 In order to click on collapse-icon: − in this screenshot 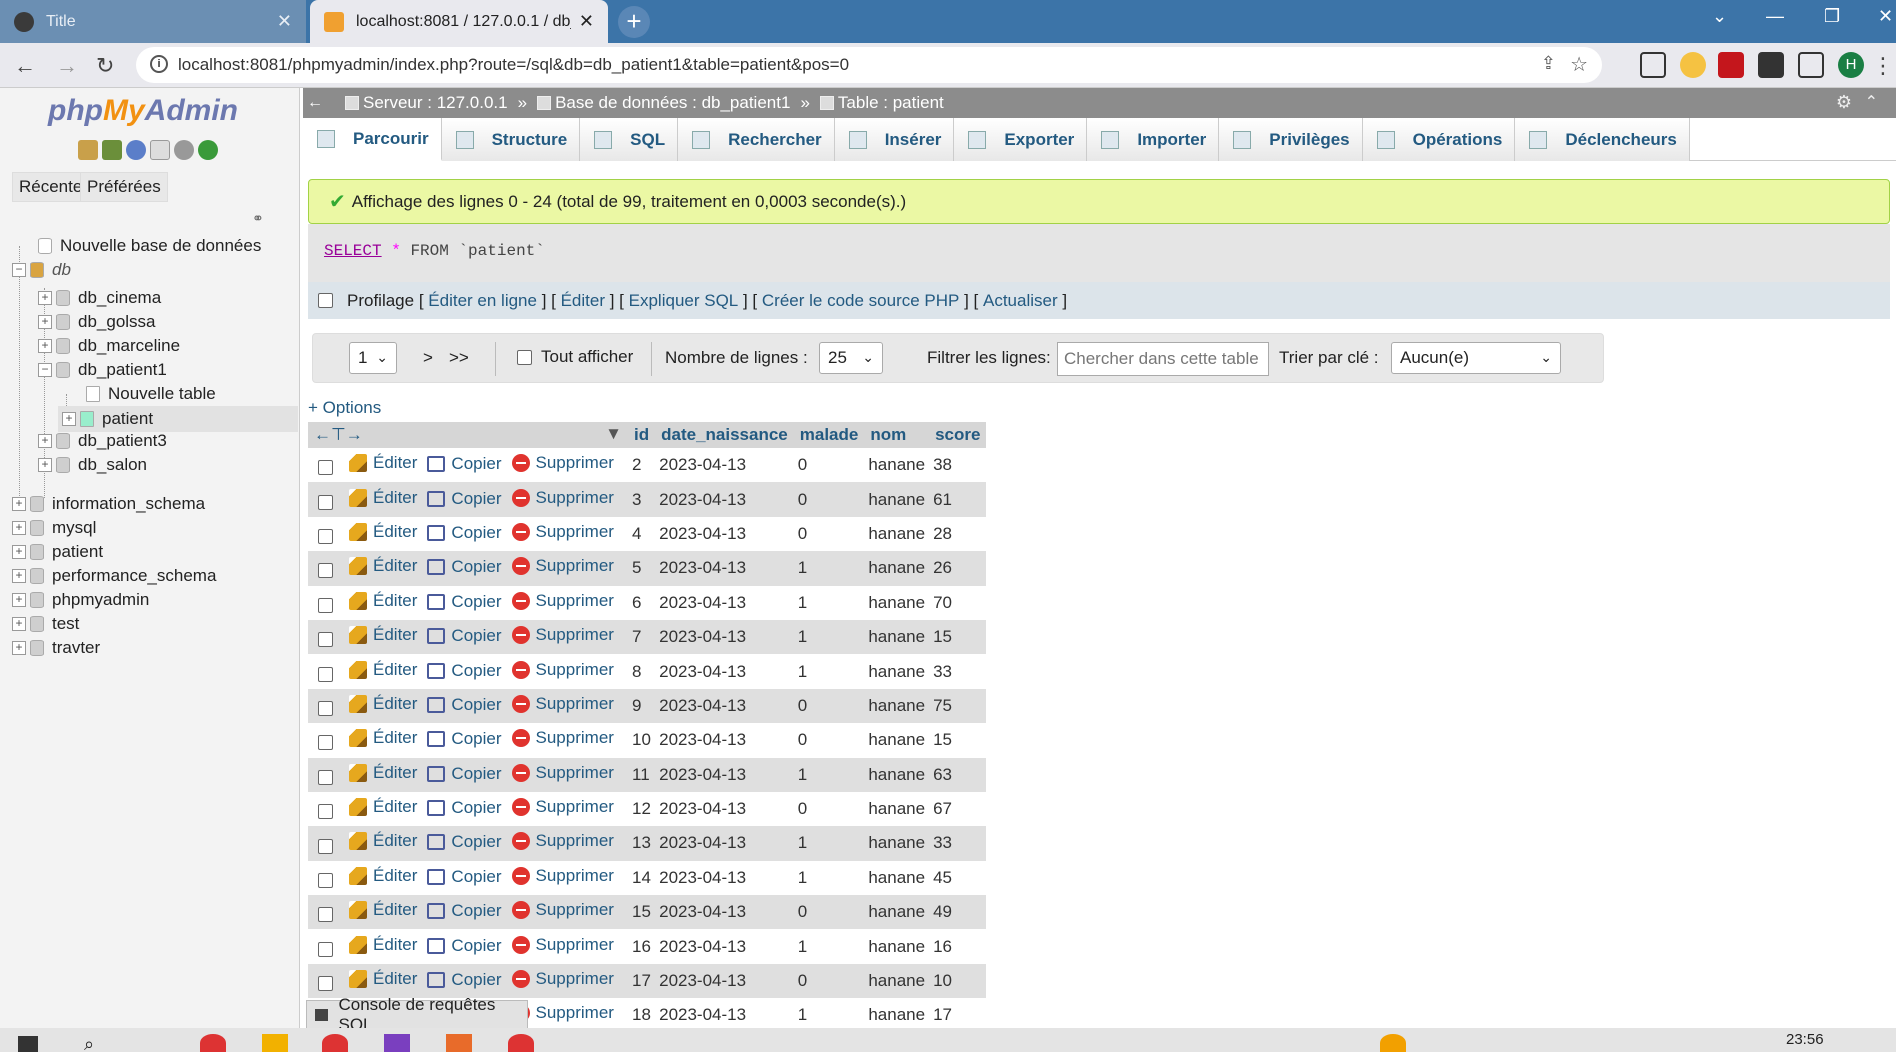, I will do `click(19, 270)`.